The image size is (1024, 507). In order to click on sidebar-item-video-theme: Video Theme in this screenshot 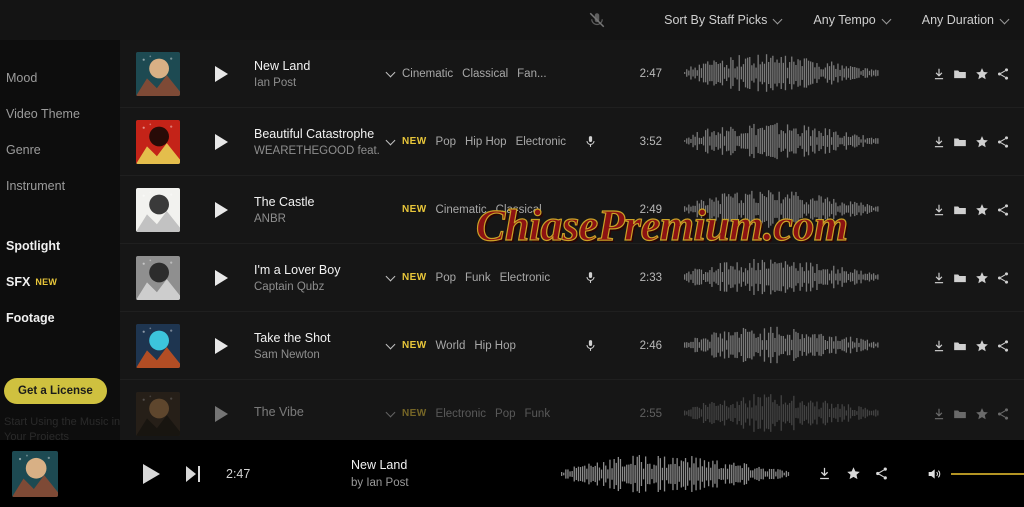, I will do `click(60, 114)`.